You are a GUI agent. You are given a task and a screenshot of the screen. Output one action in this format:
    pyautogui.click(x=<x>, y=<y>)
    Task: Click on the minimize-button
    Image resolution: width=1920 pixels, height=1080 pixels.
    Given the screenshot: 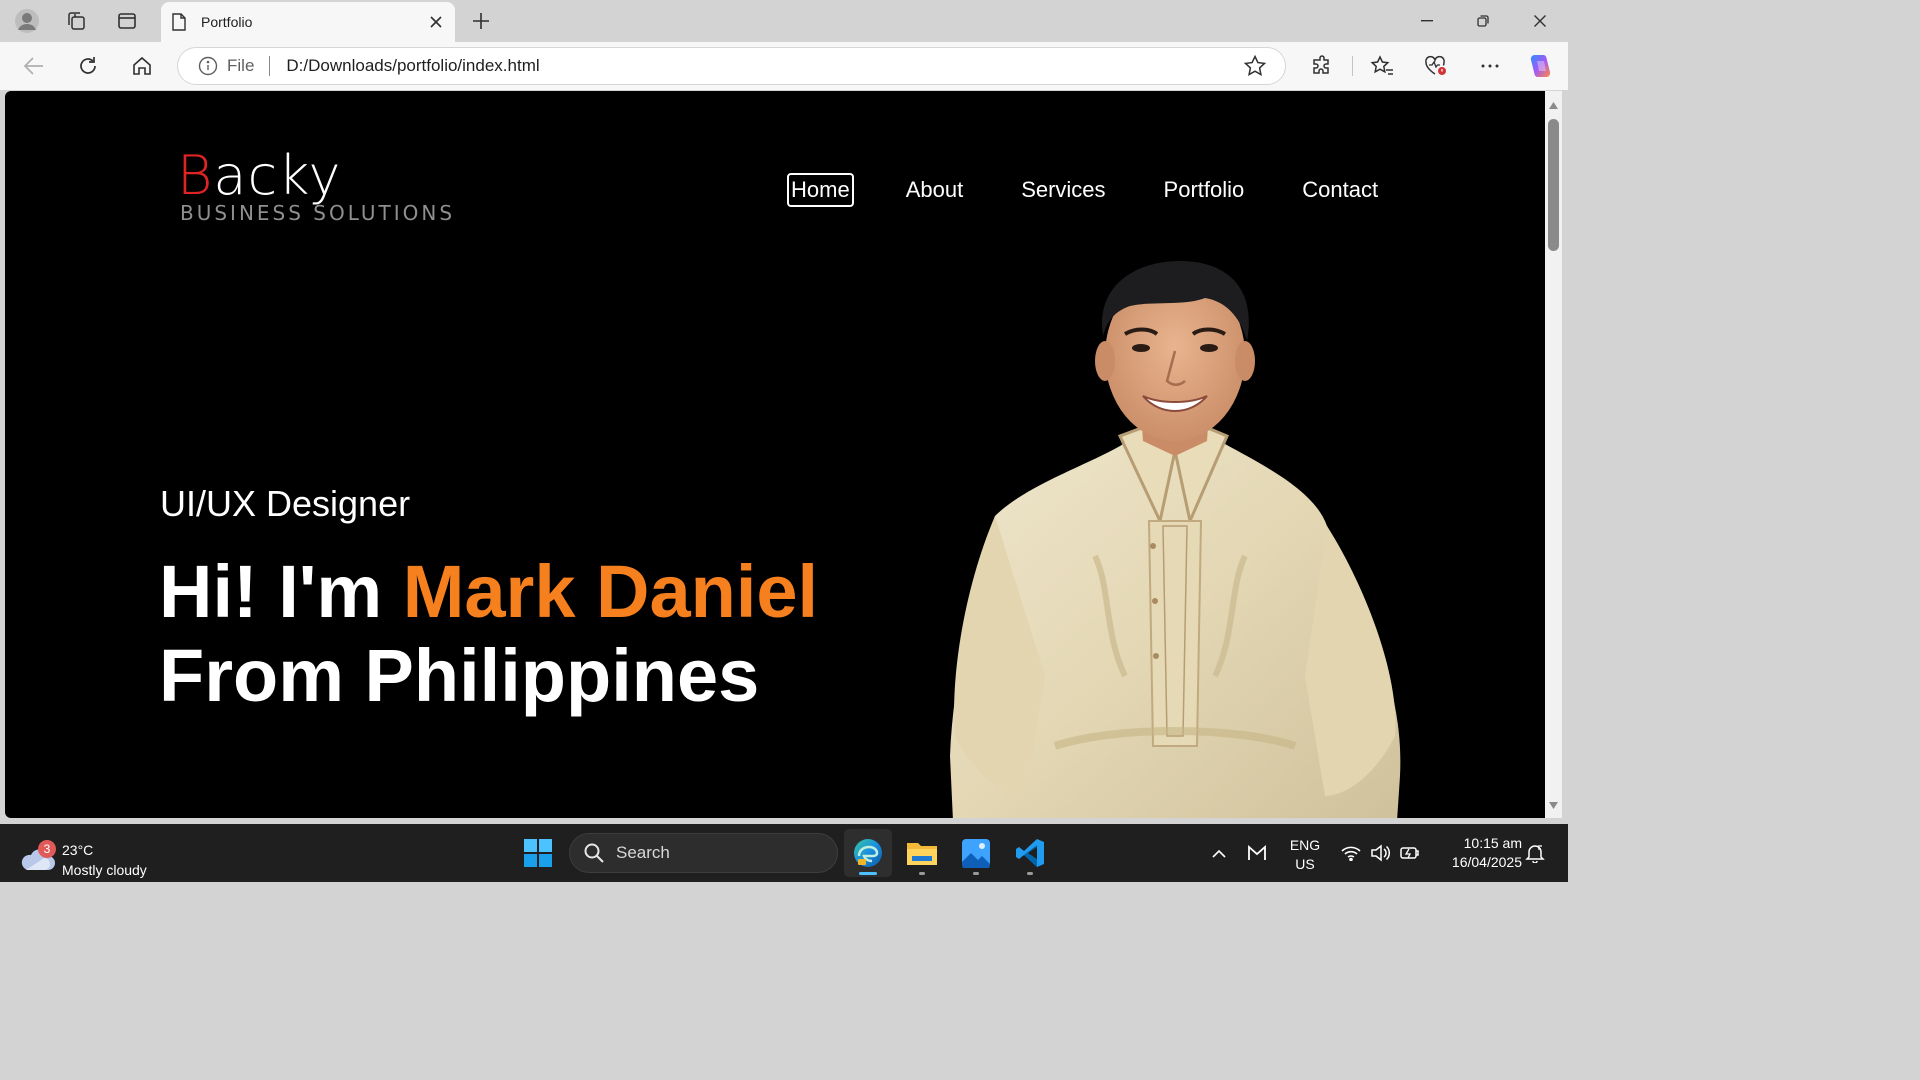 What is the action you would take?
    pyautogui.click(x=1427, y=21)
    